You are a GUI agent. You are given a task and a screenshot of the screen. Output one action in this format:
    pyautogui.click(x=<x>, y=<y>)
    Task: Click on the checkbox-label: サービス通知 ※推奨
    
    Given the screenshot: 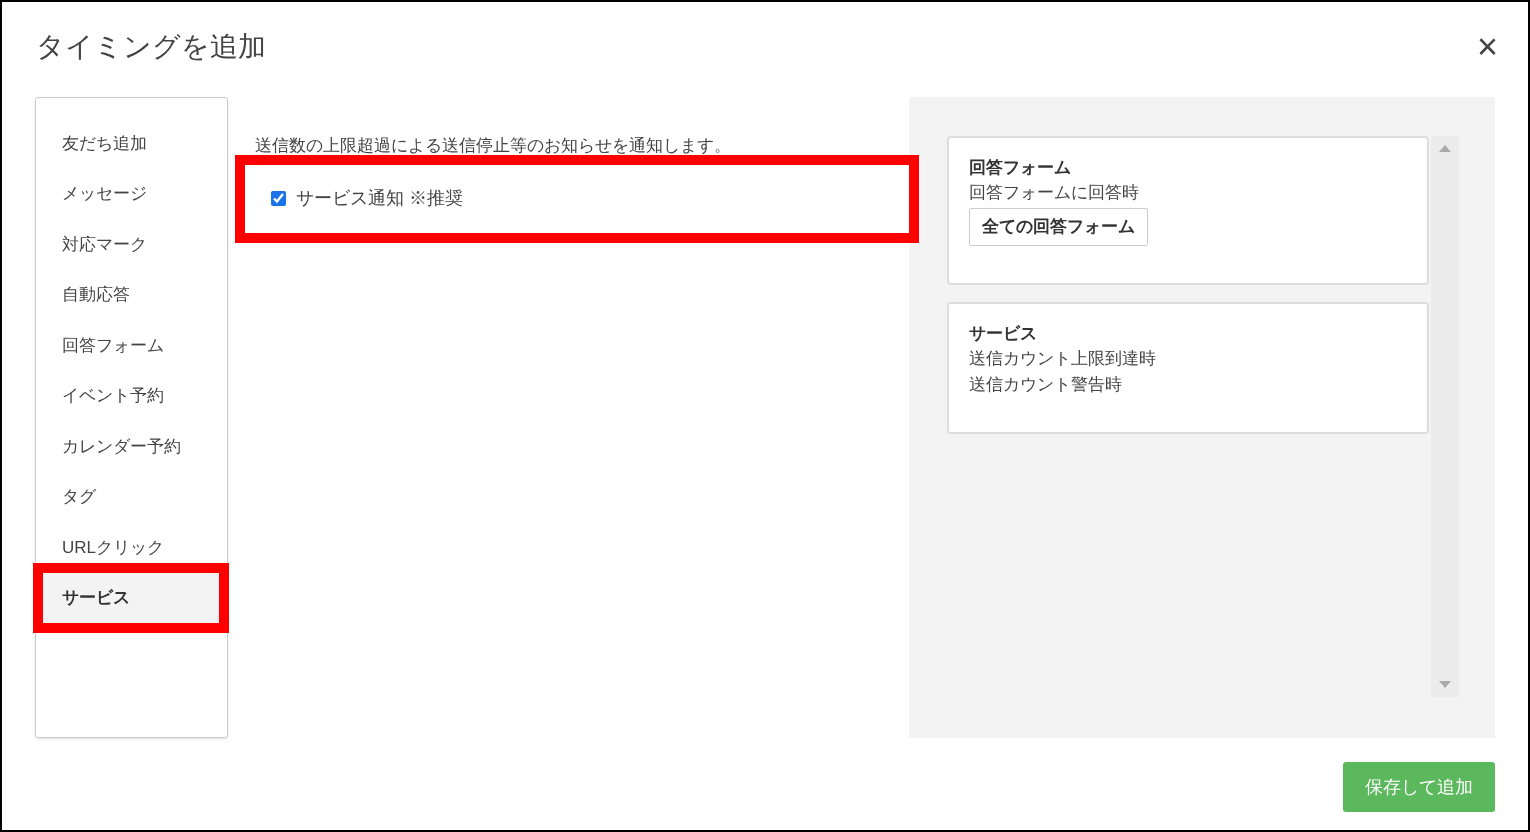 What is the action you would take?
    pyautogui.click(x=379, y=198)
    